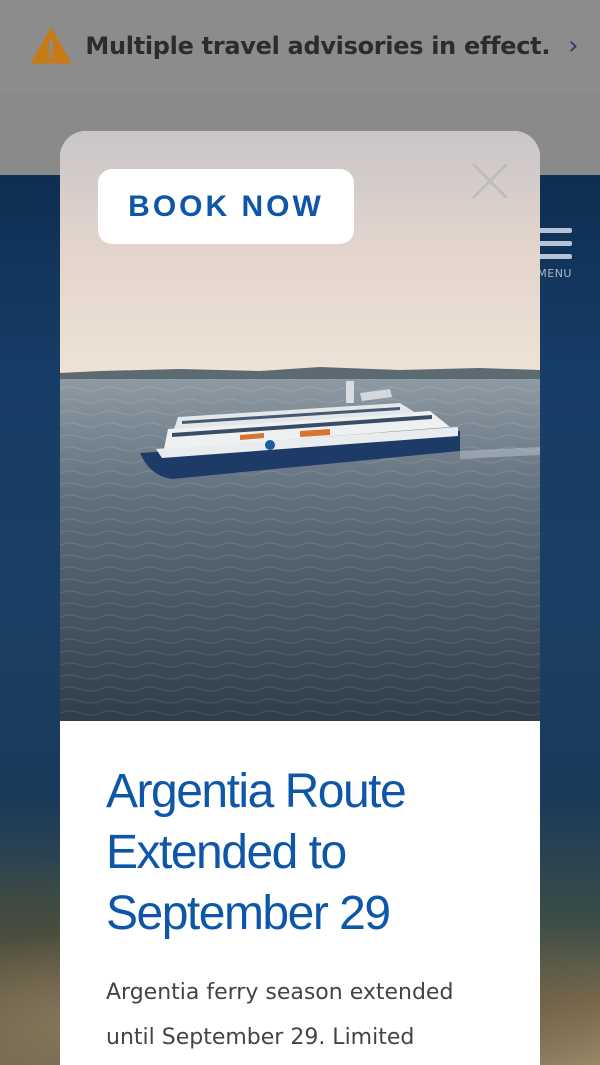  Describe the element at coordinates (317, 46) in the screenshot. I see `advisory-text: Multiple travel advisories in effect.` at that location.